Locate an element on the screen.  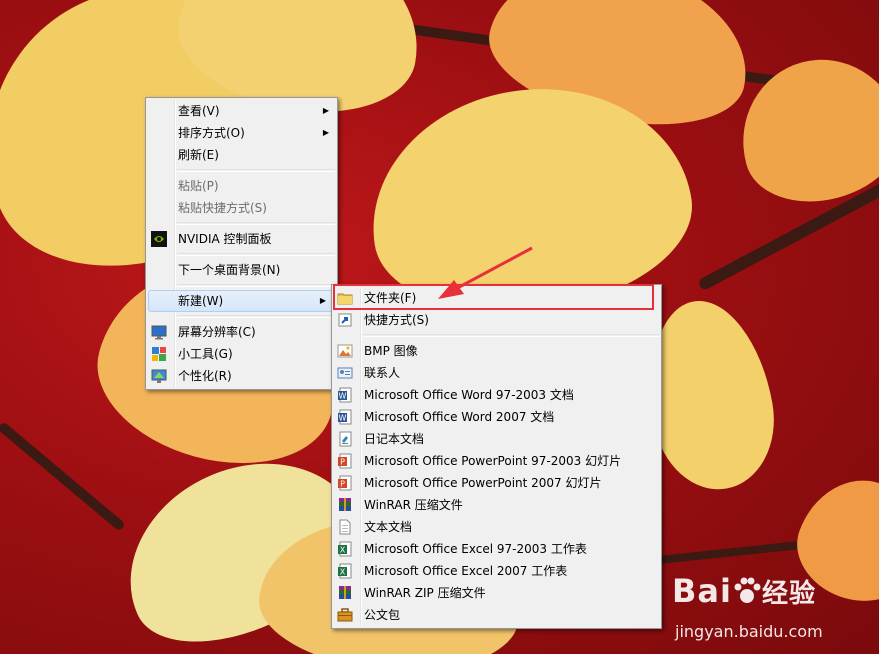
menu-item-label: 联系人 is located at coordinates (382, 373).